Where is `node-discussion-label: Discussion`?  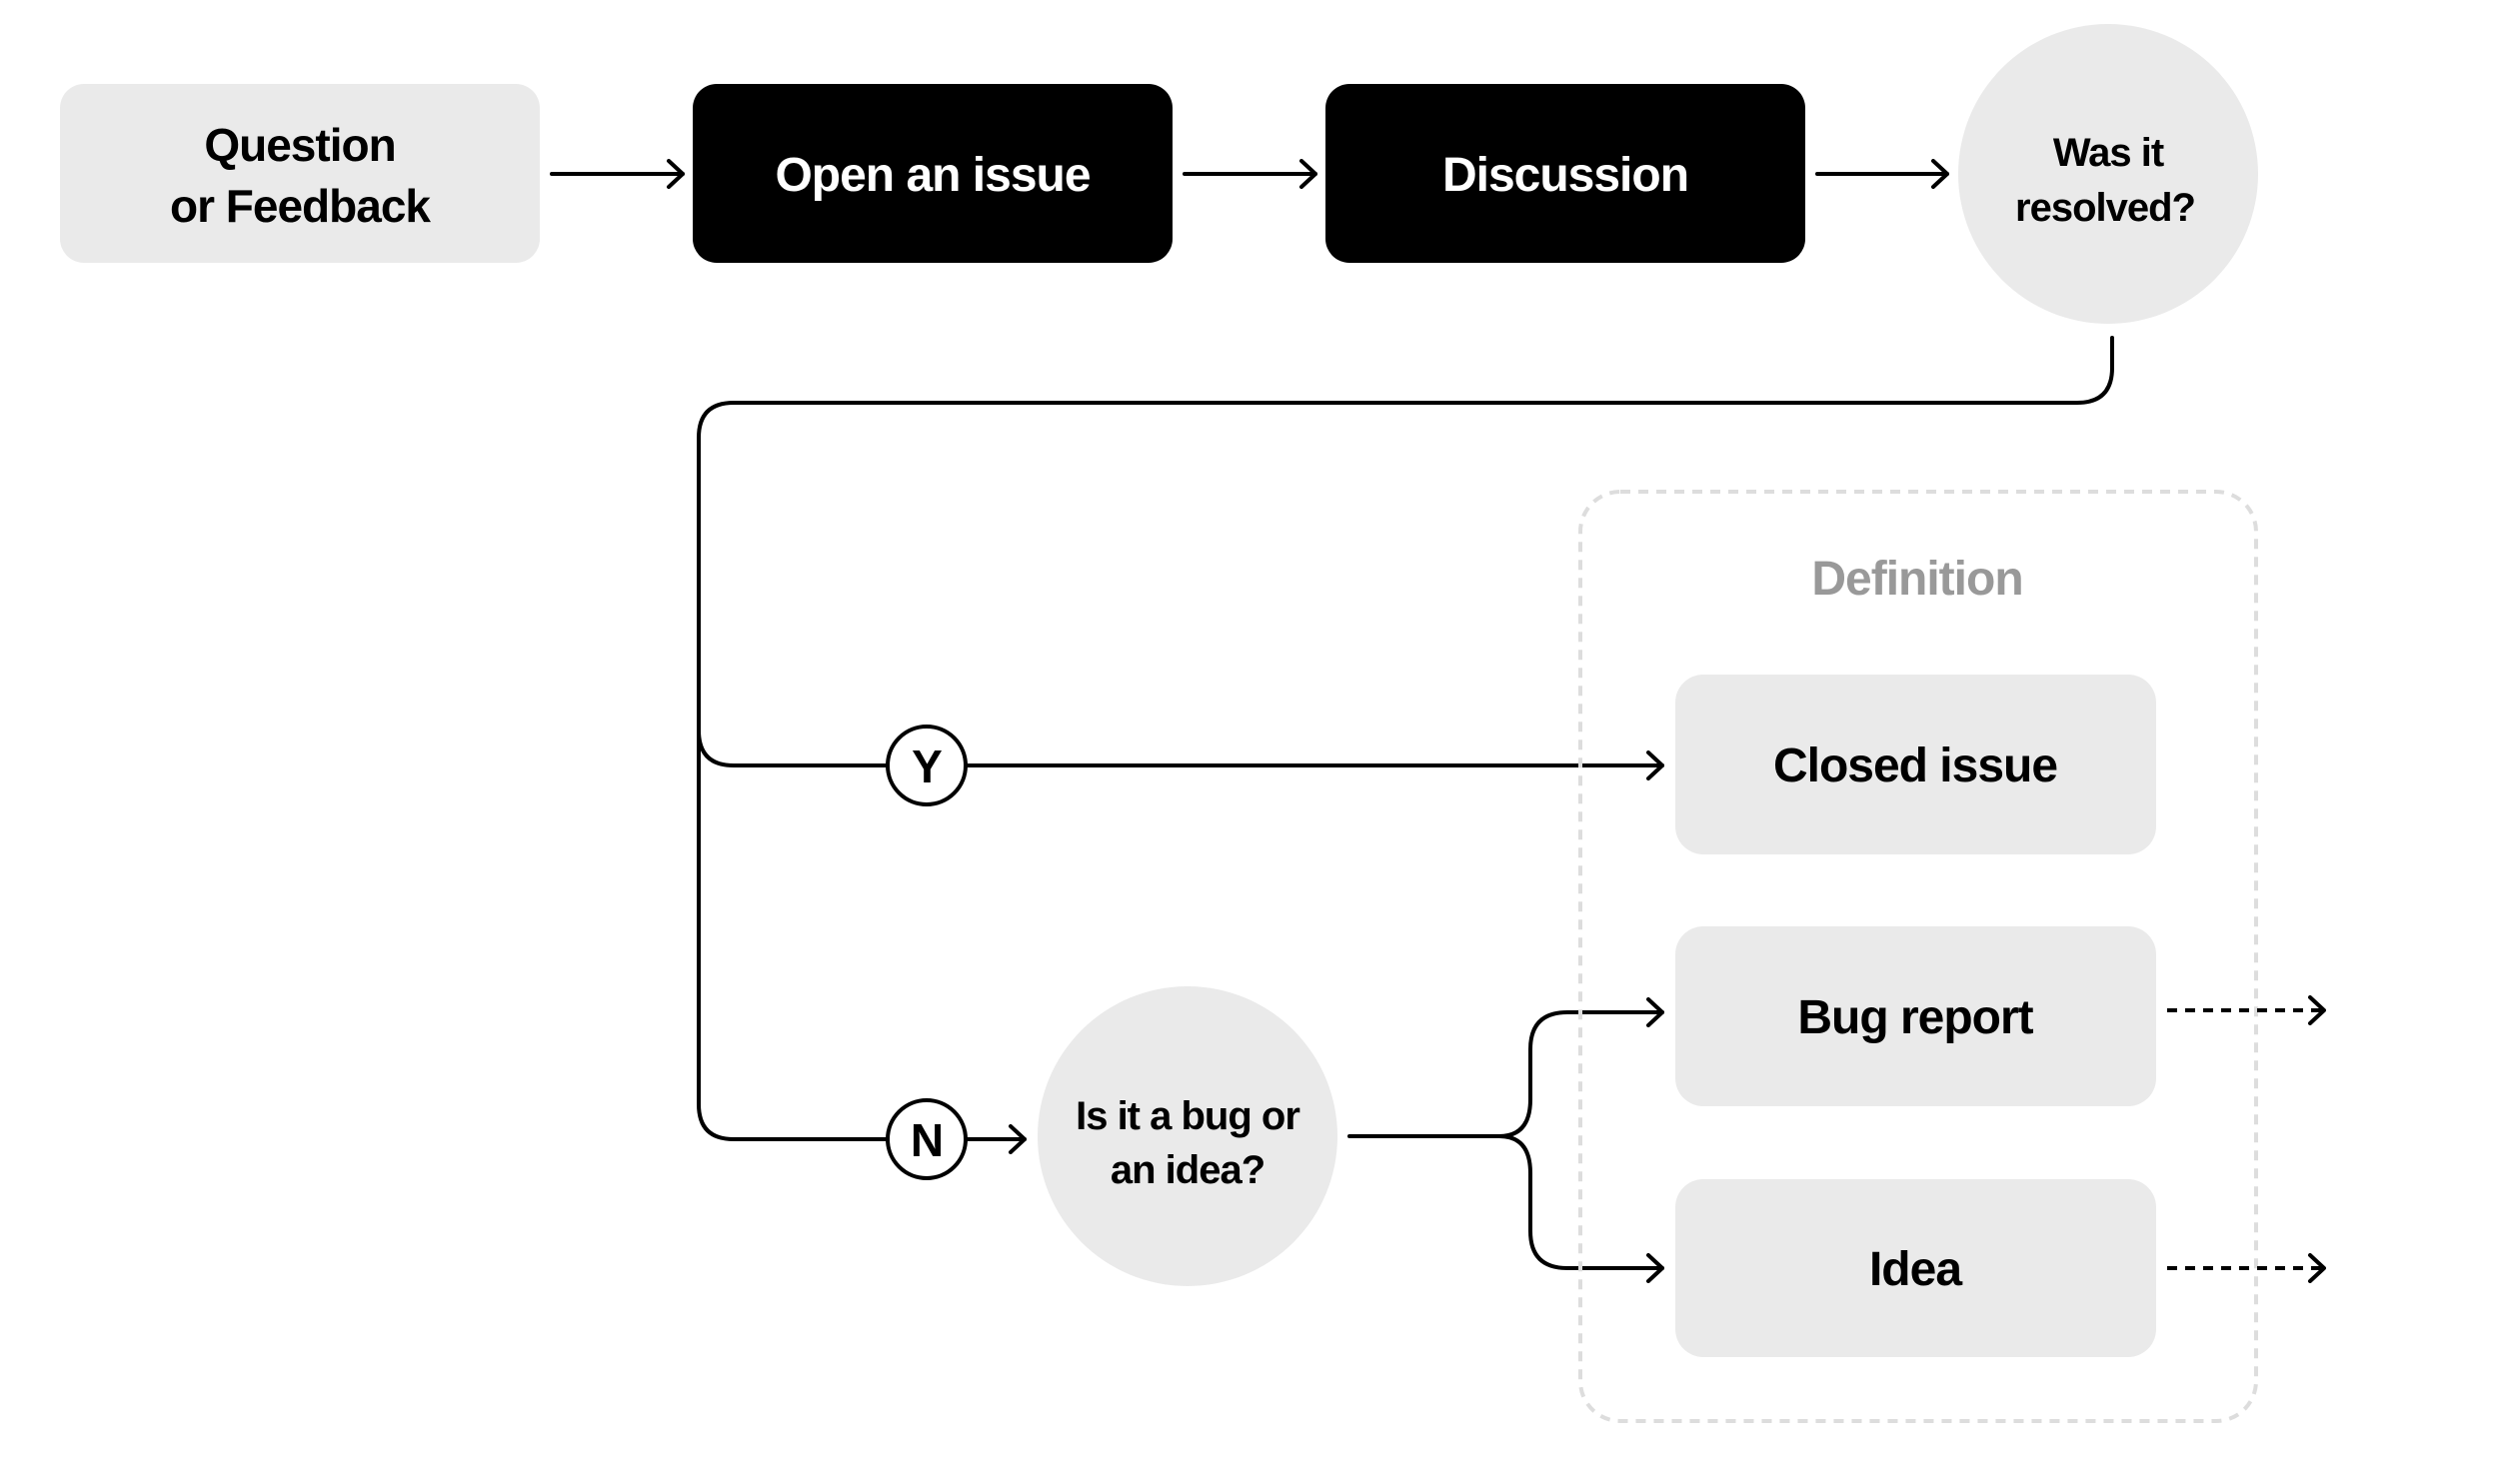 node-discussion-label: Discussion is located at coordinates (1565, 175).